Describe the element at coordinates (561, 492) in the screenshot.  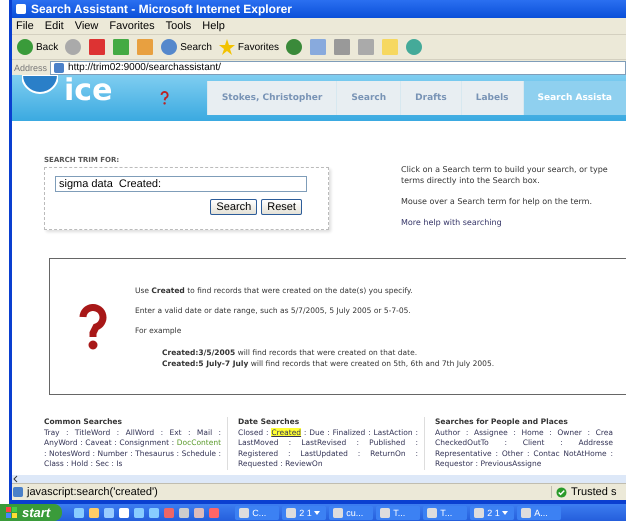
I see `check-circle-icon` at that location.